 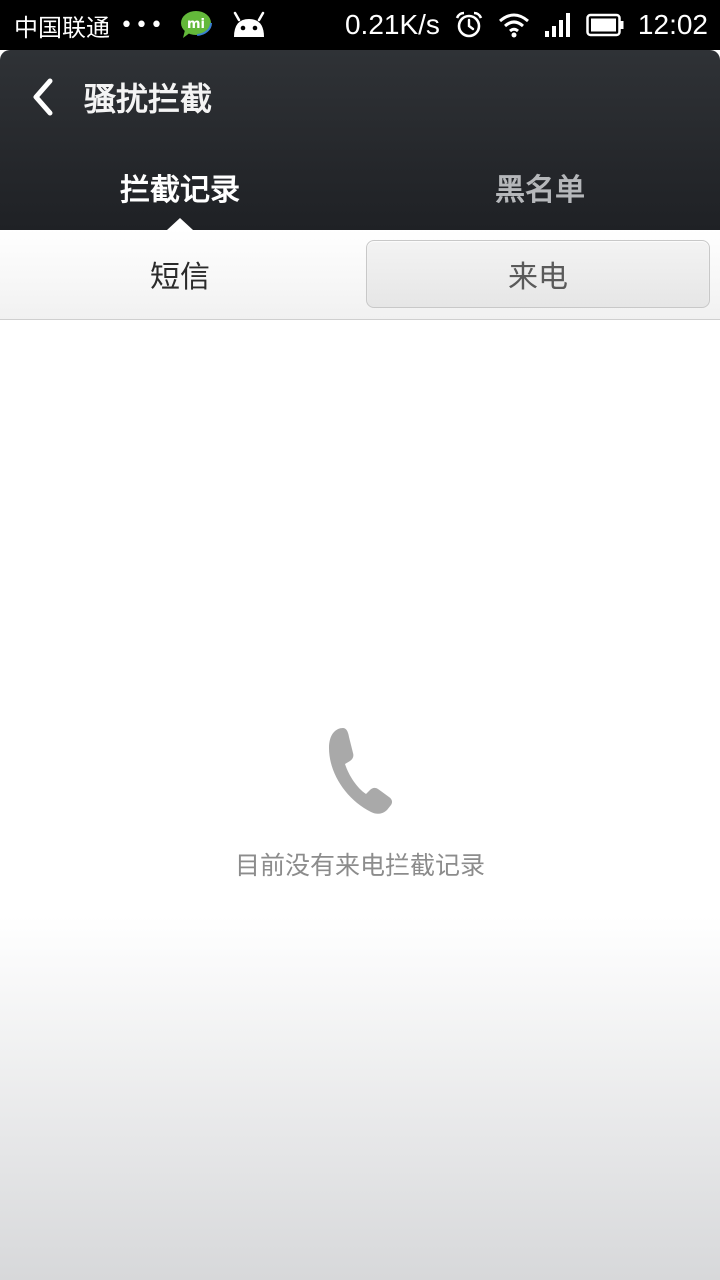 I want to click on page-title: 骚扰拦截, so click(x=148, y=99).